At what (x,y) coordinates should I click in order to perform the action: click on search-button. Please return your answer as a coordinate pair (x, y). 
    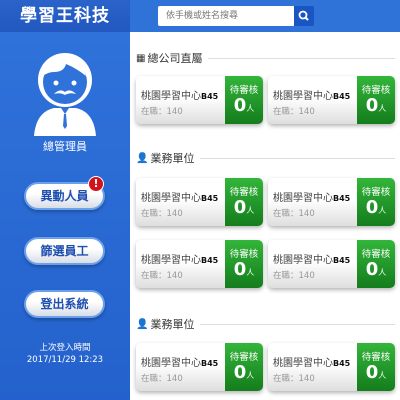
    Looking at the image, I should click on (304, 16).